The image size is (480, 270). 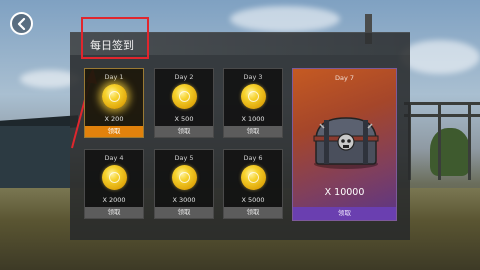 What do you see at coordinates (184, 158) in the screenshot?
I see `day-label: Day 5` at bounding box center [184, 158].